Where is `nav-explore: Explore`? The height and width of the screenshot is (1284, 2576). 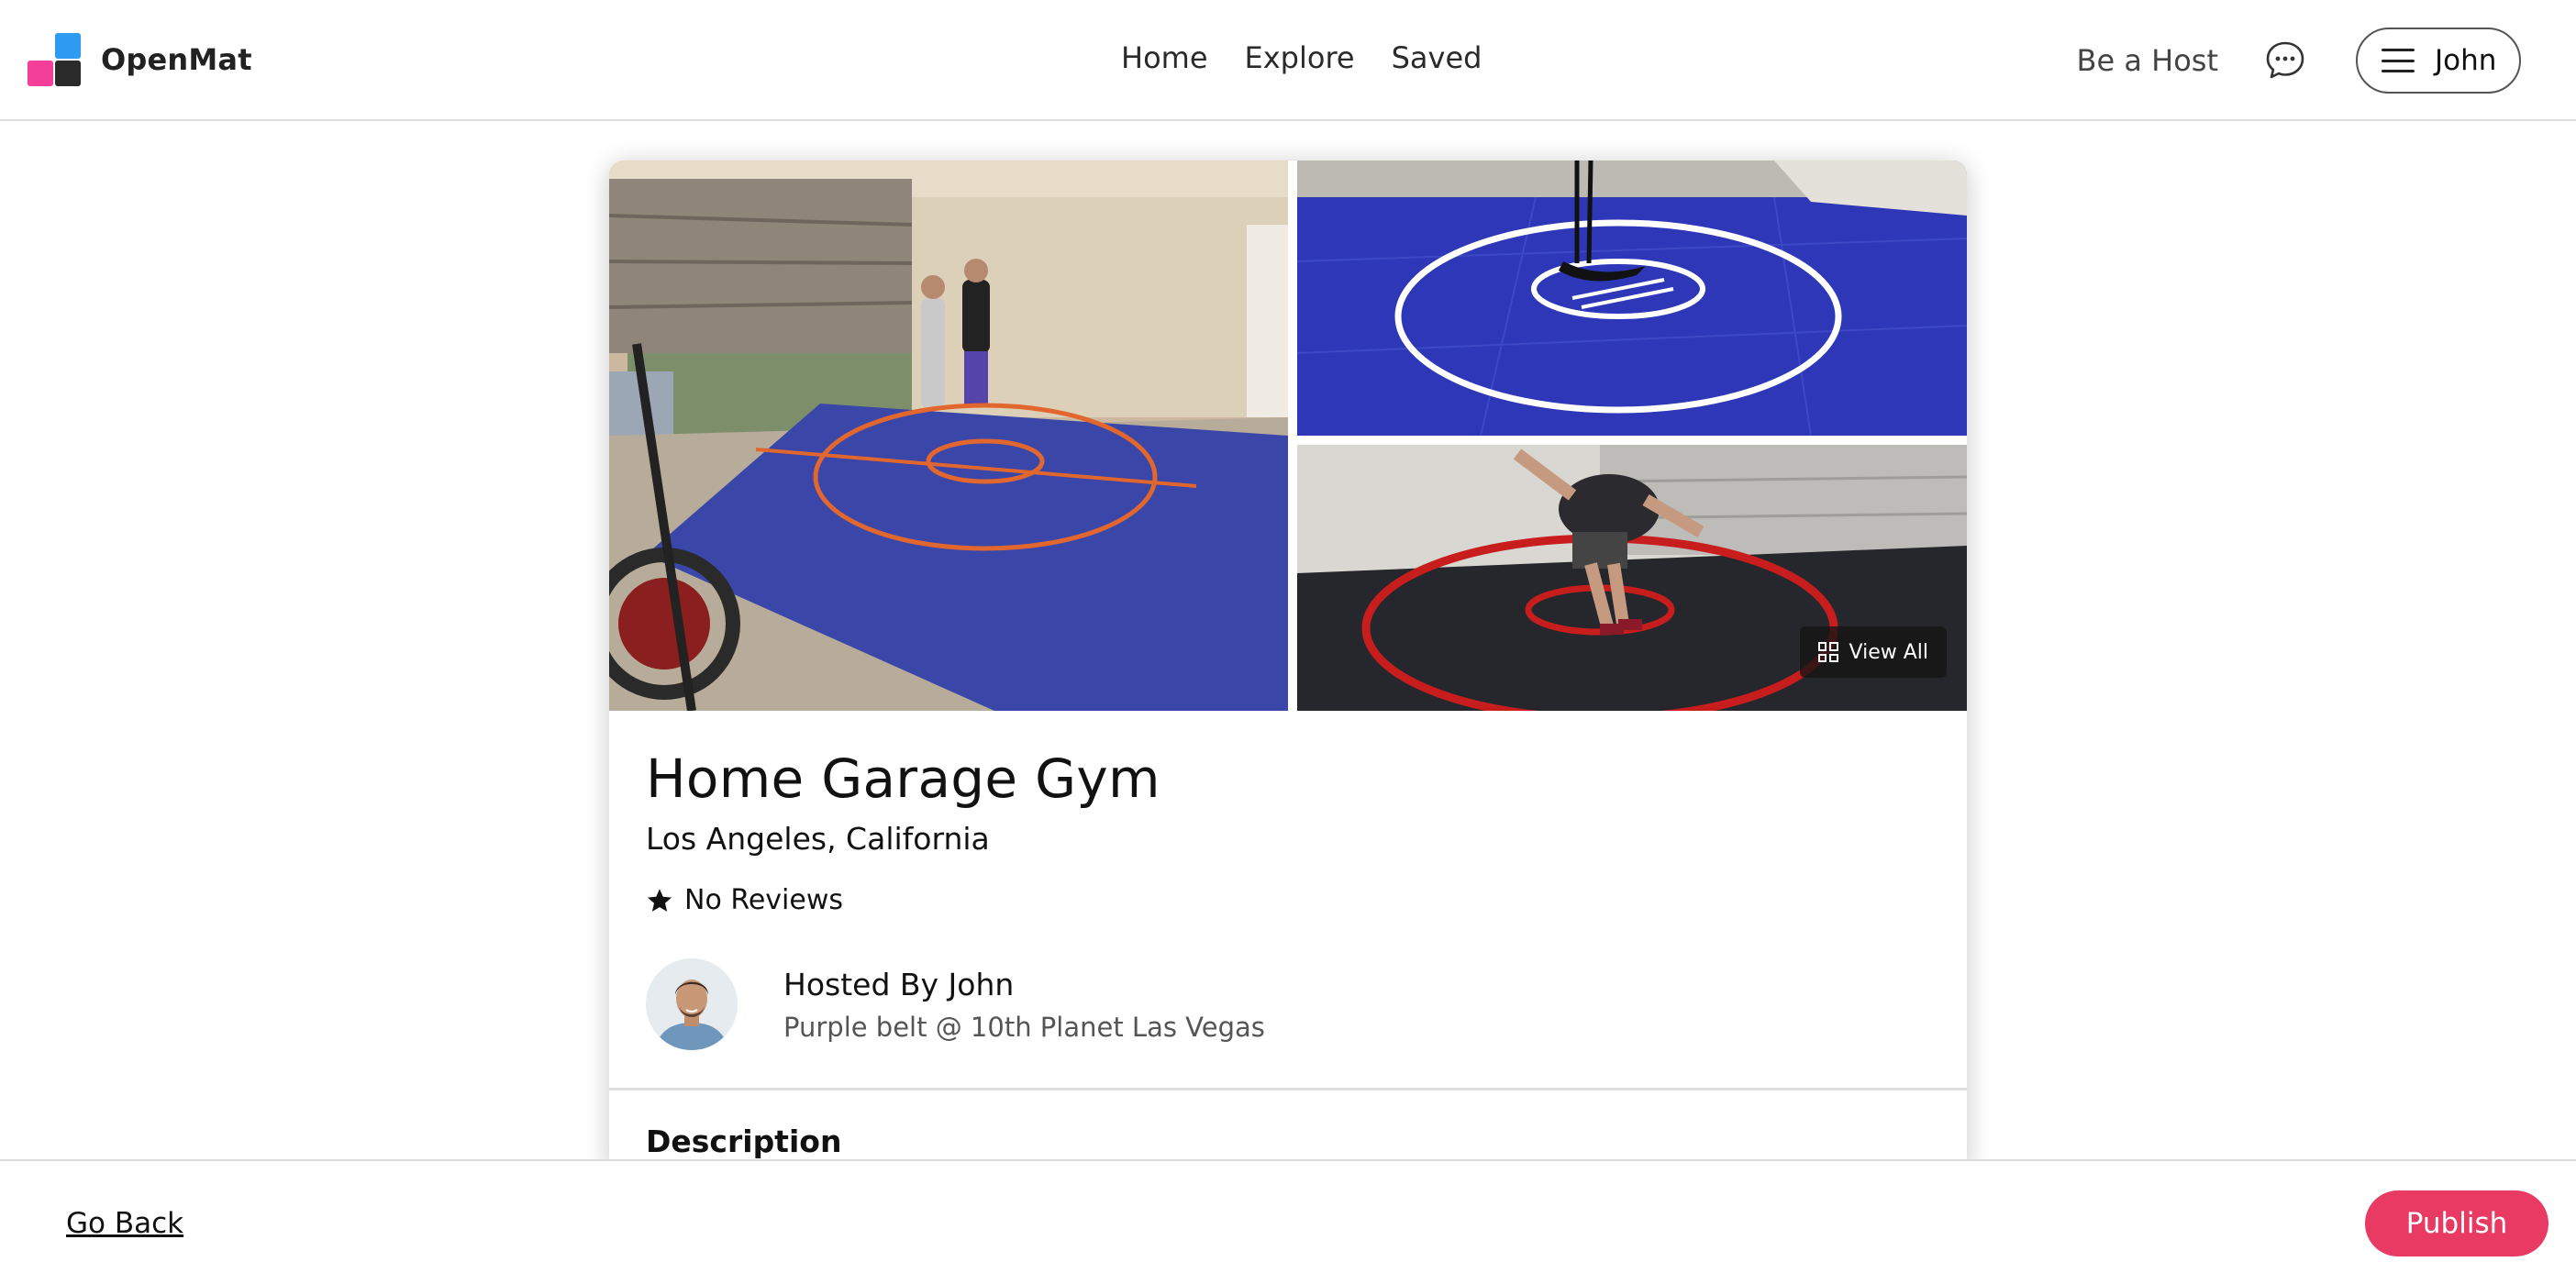
nav-explore: Explore is located at coordinates (1300, 57).